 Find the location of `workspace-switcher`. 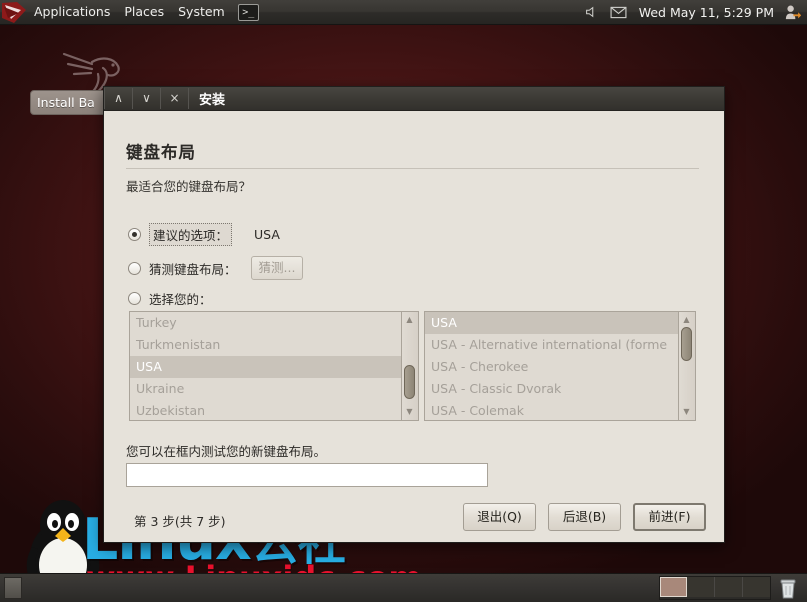

workspace-switcher is located at coordinates (715, 588).